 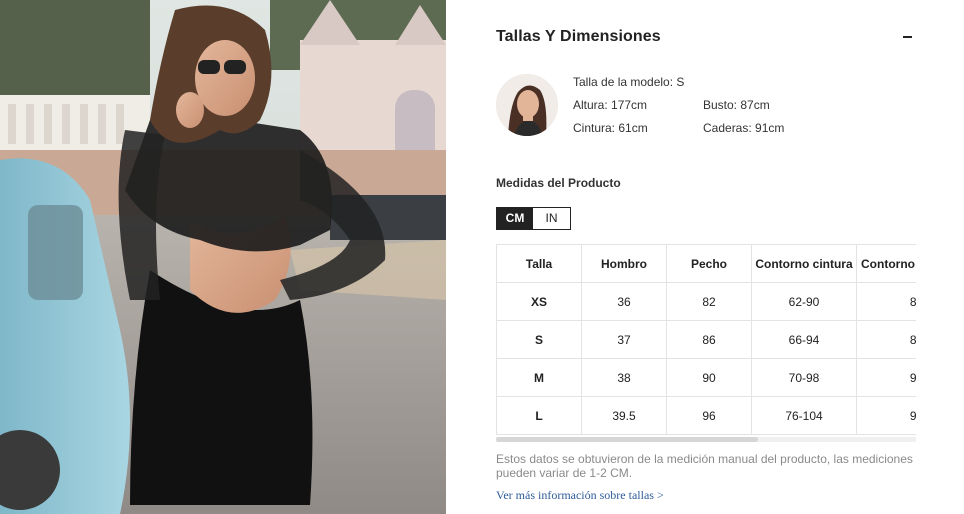 What do you see at coordinates (709, 263) in the screenshot?
I see `table-header: Pecho` at bounding box center [709, 263].